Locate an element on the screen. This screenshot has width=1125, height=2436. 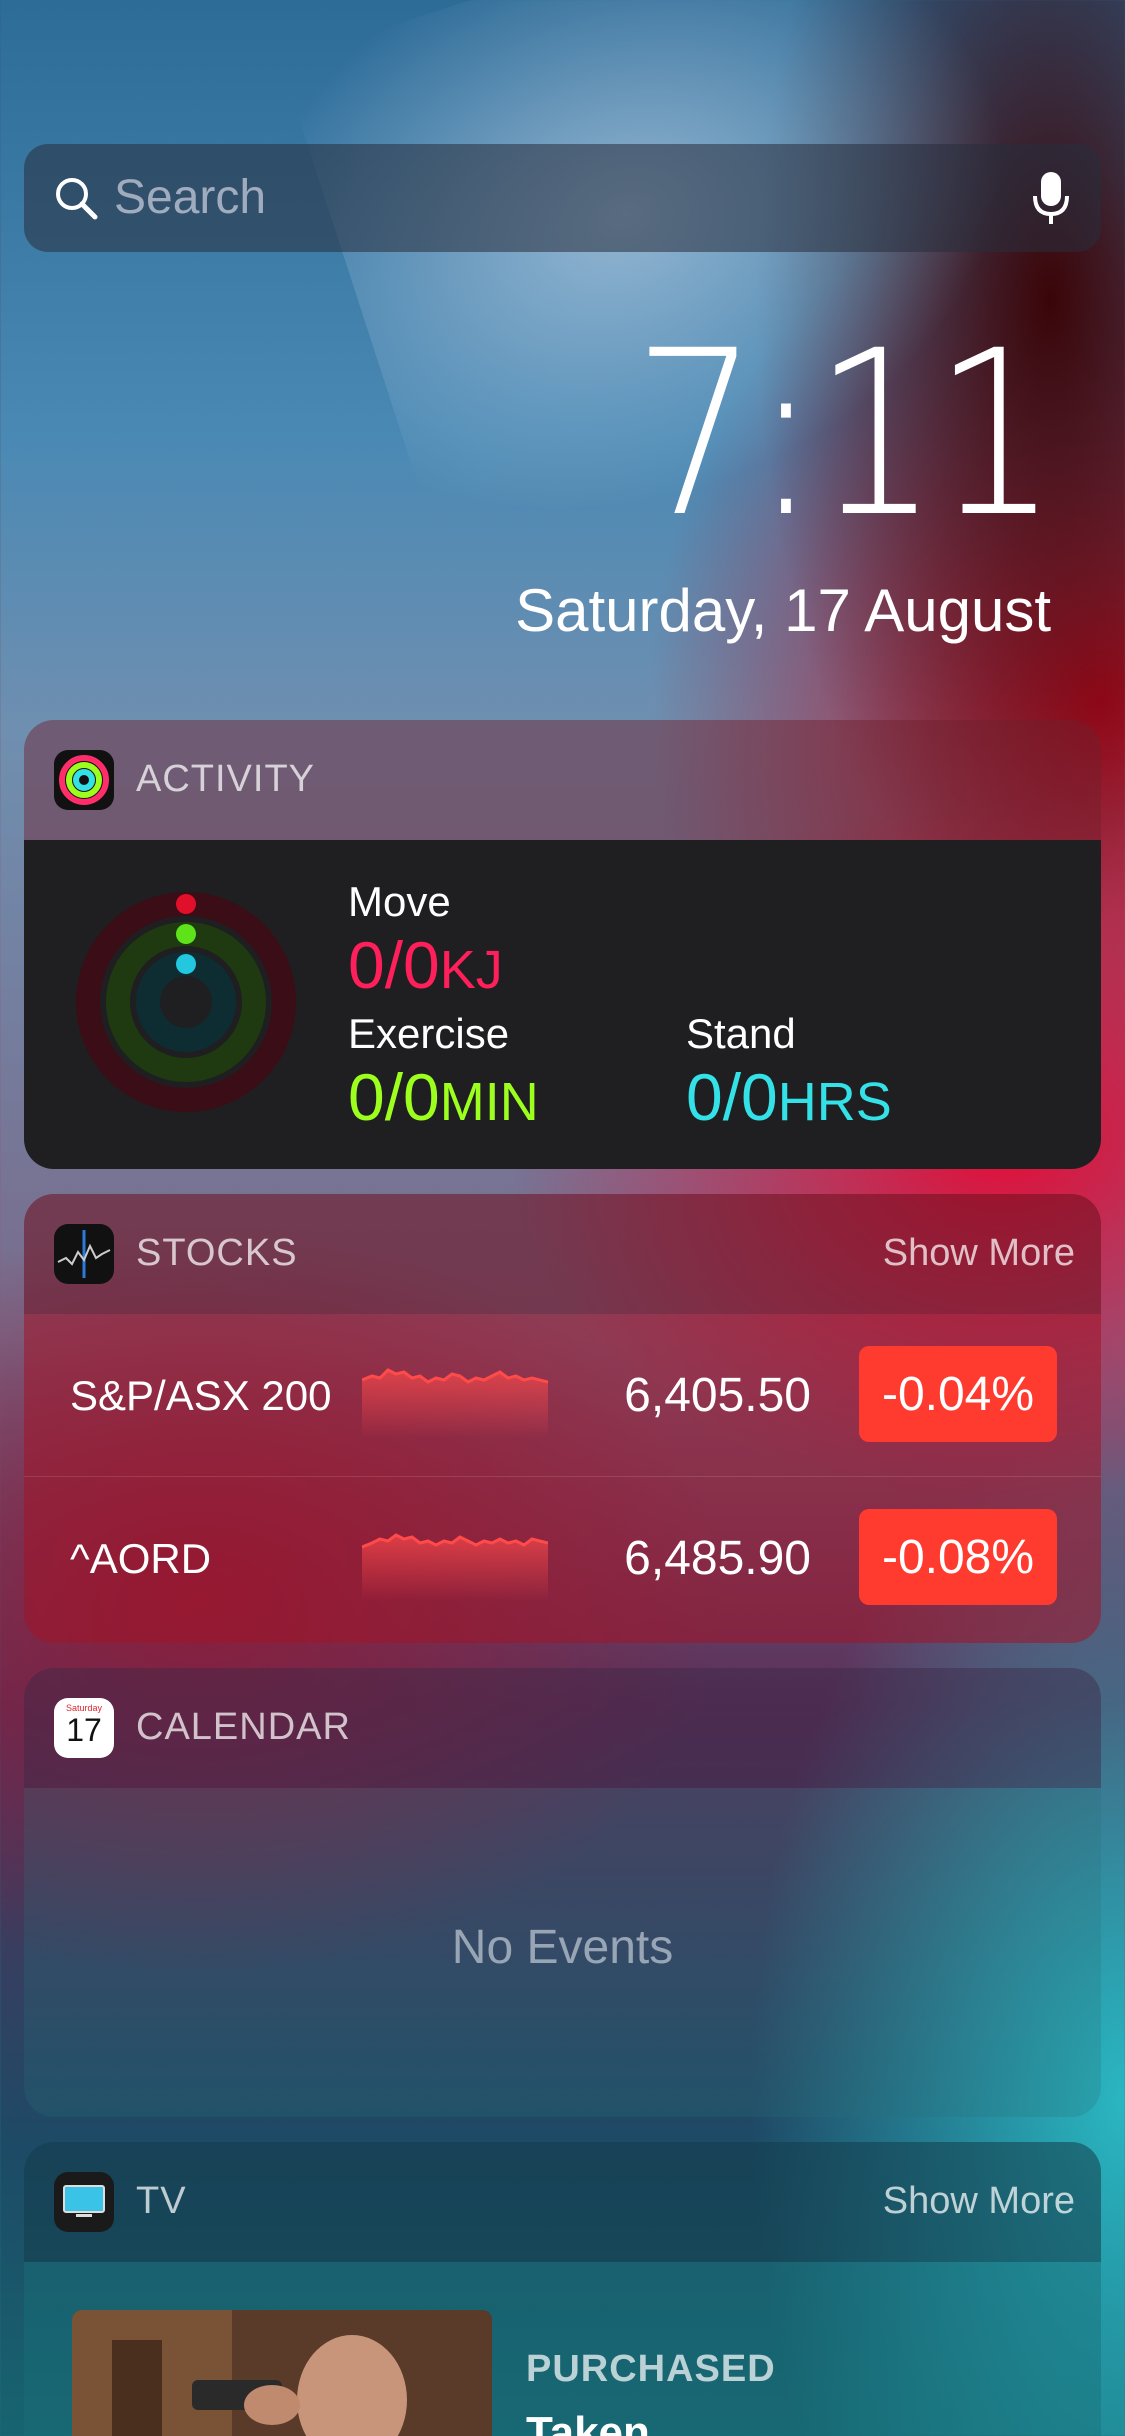
lock-date: Saturday, 17 August is located at coordinates (783, 610).